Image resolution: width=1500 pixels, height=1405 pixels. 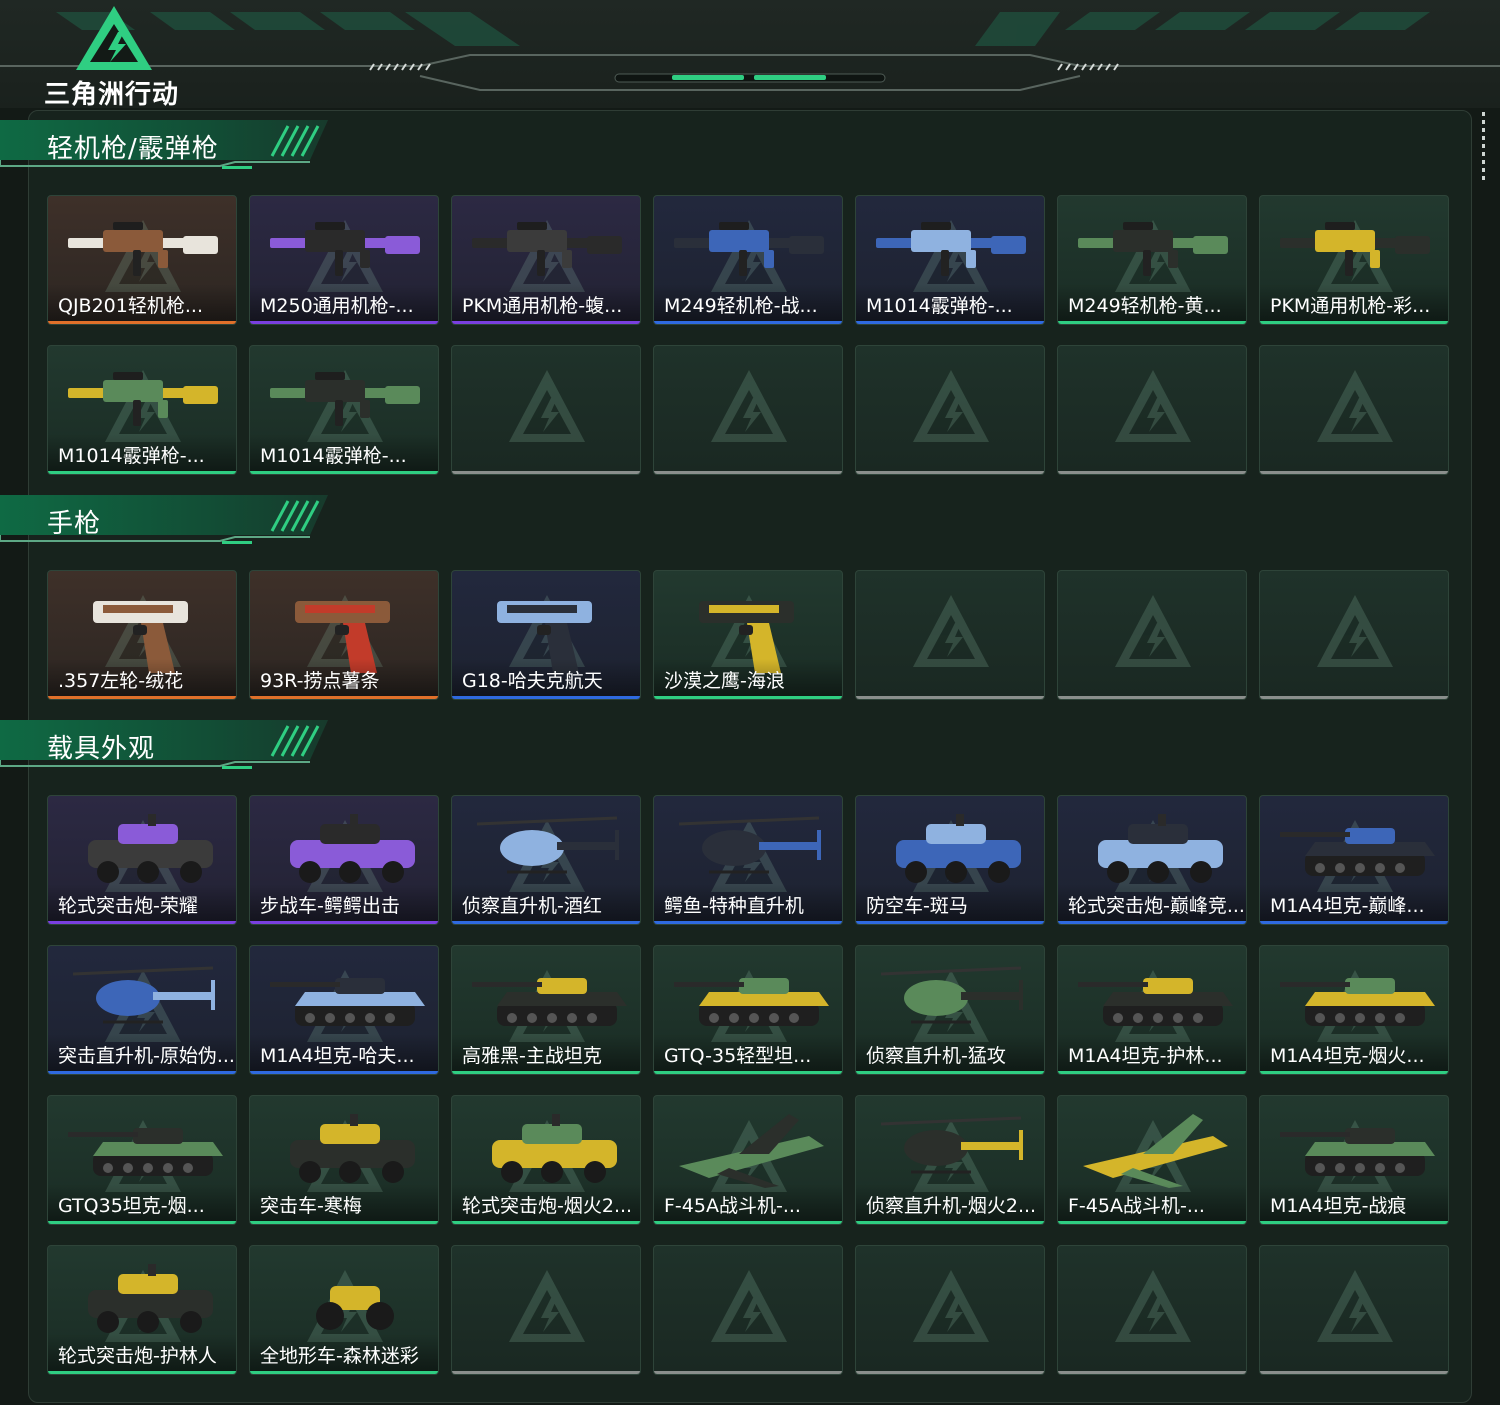 What do you see at coordinates (320, 681) in the screenshot?
I see `item-name: 93R-捞点薯条` at bounding box center [320, 681].